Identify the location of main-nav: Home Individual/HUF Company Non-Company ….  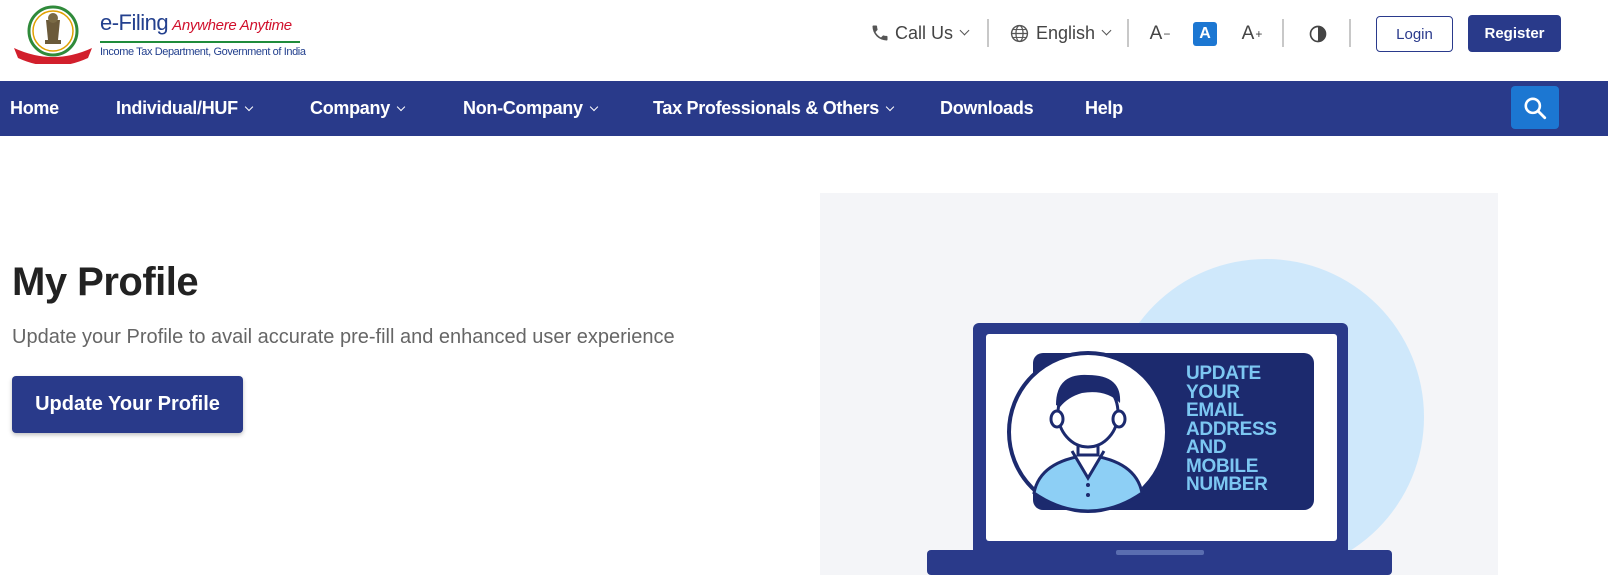
(804, 108).